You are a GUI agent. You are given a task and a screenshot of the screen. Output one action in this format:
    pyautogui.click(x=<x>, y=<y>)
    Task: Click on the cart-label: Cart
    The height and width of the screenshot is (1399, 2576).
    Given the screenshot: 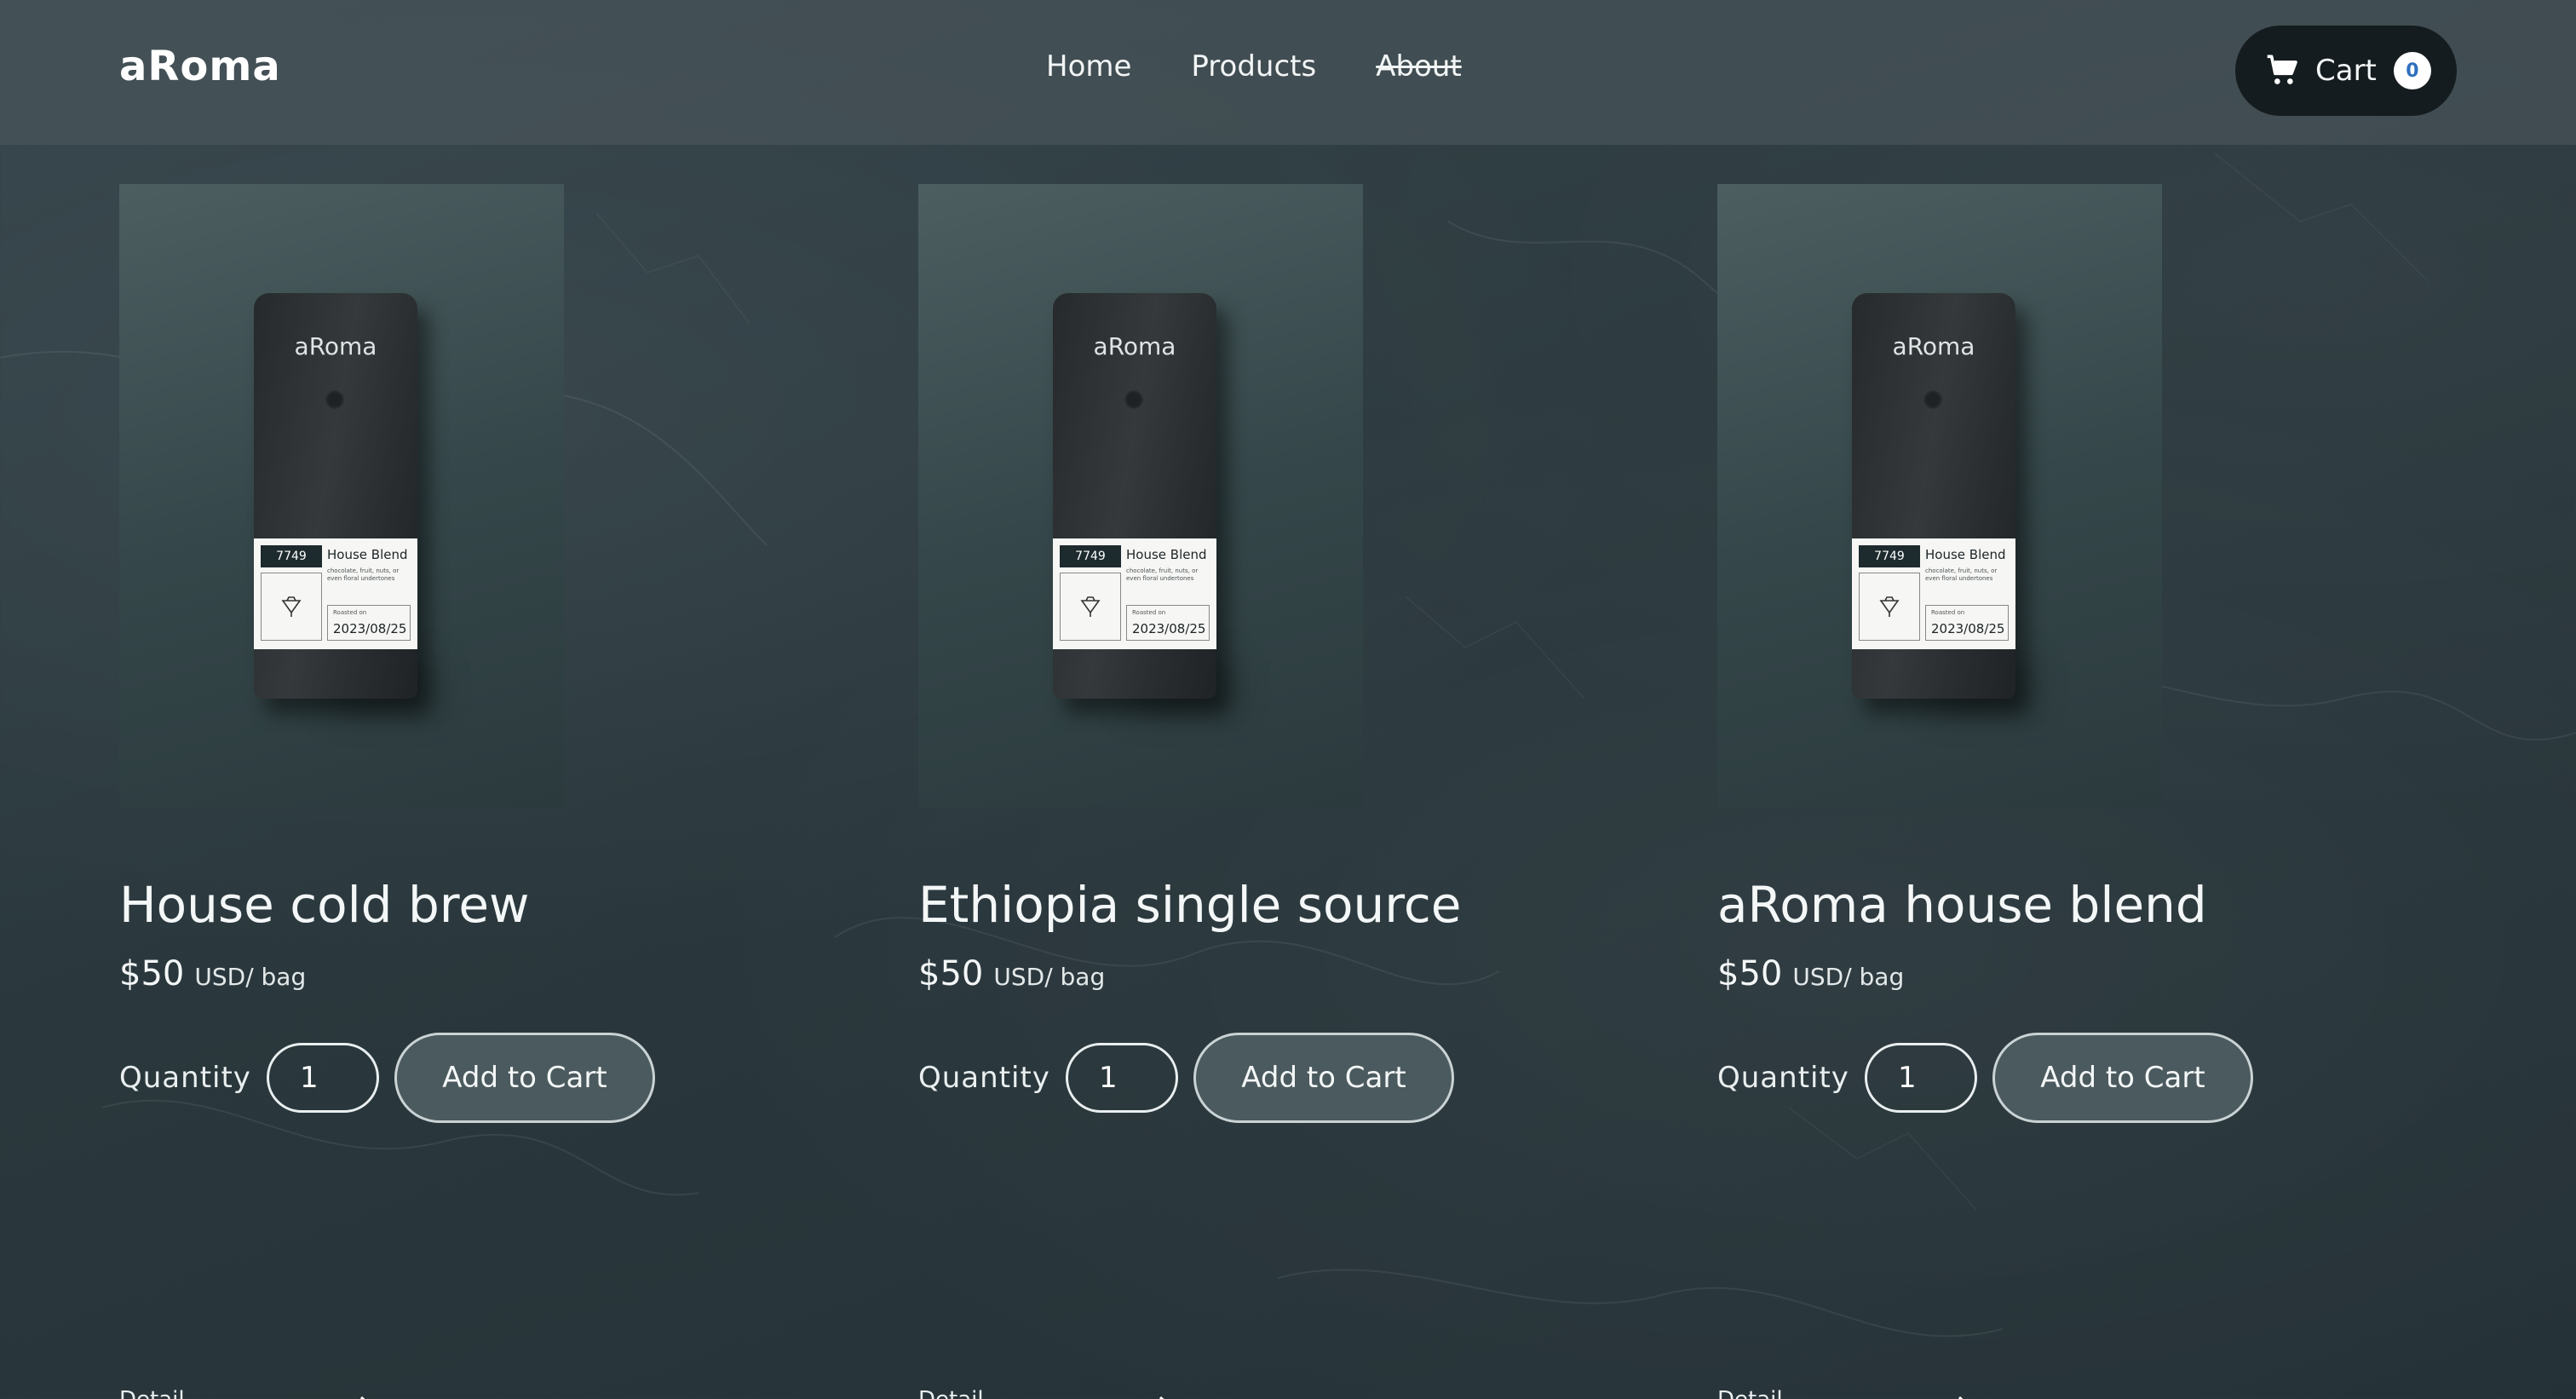 What is the action you would take?
    pyautogui.click(x=2346, y=71)
    